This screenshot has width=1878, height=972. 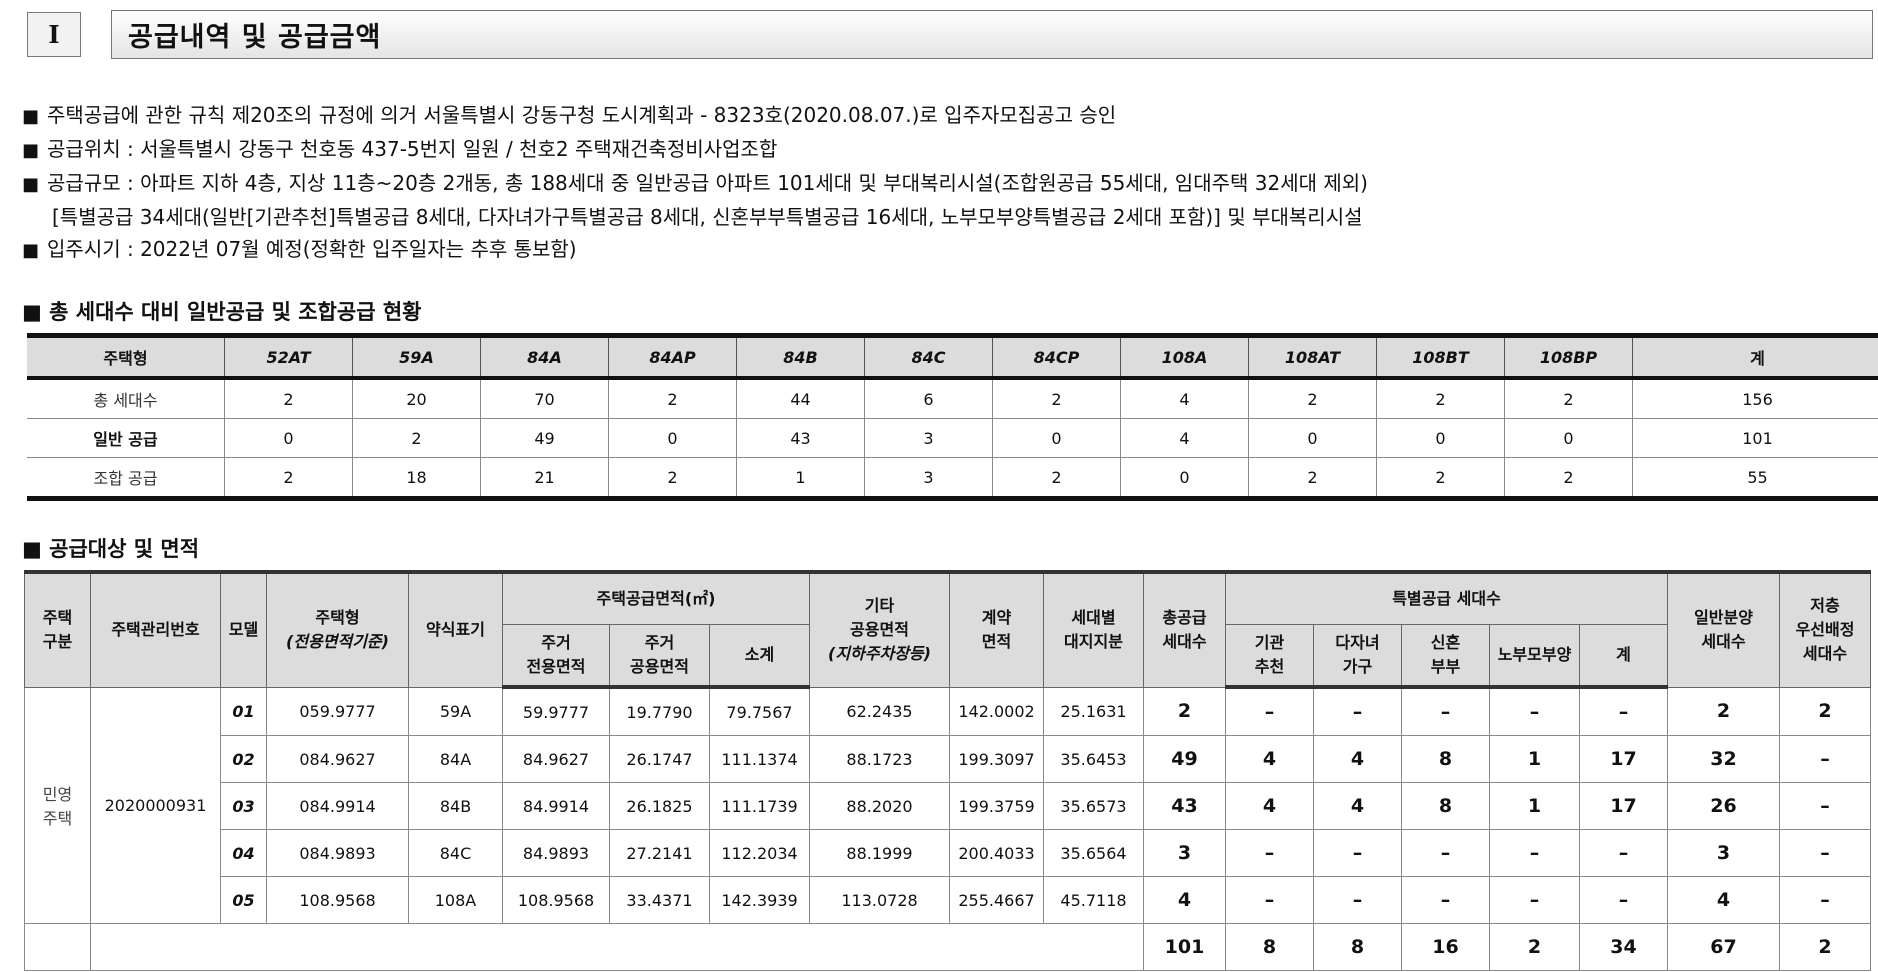 What do you see at coordinates (759, 806) in the screenshot?
I see `cell-subtotal: 111.1739` at bounding box center [759, 806].